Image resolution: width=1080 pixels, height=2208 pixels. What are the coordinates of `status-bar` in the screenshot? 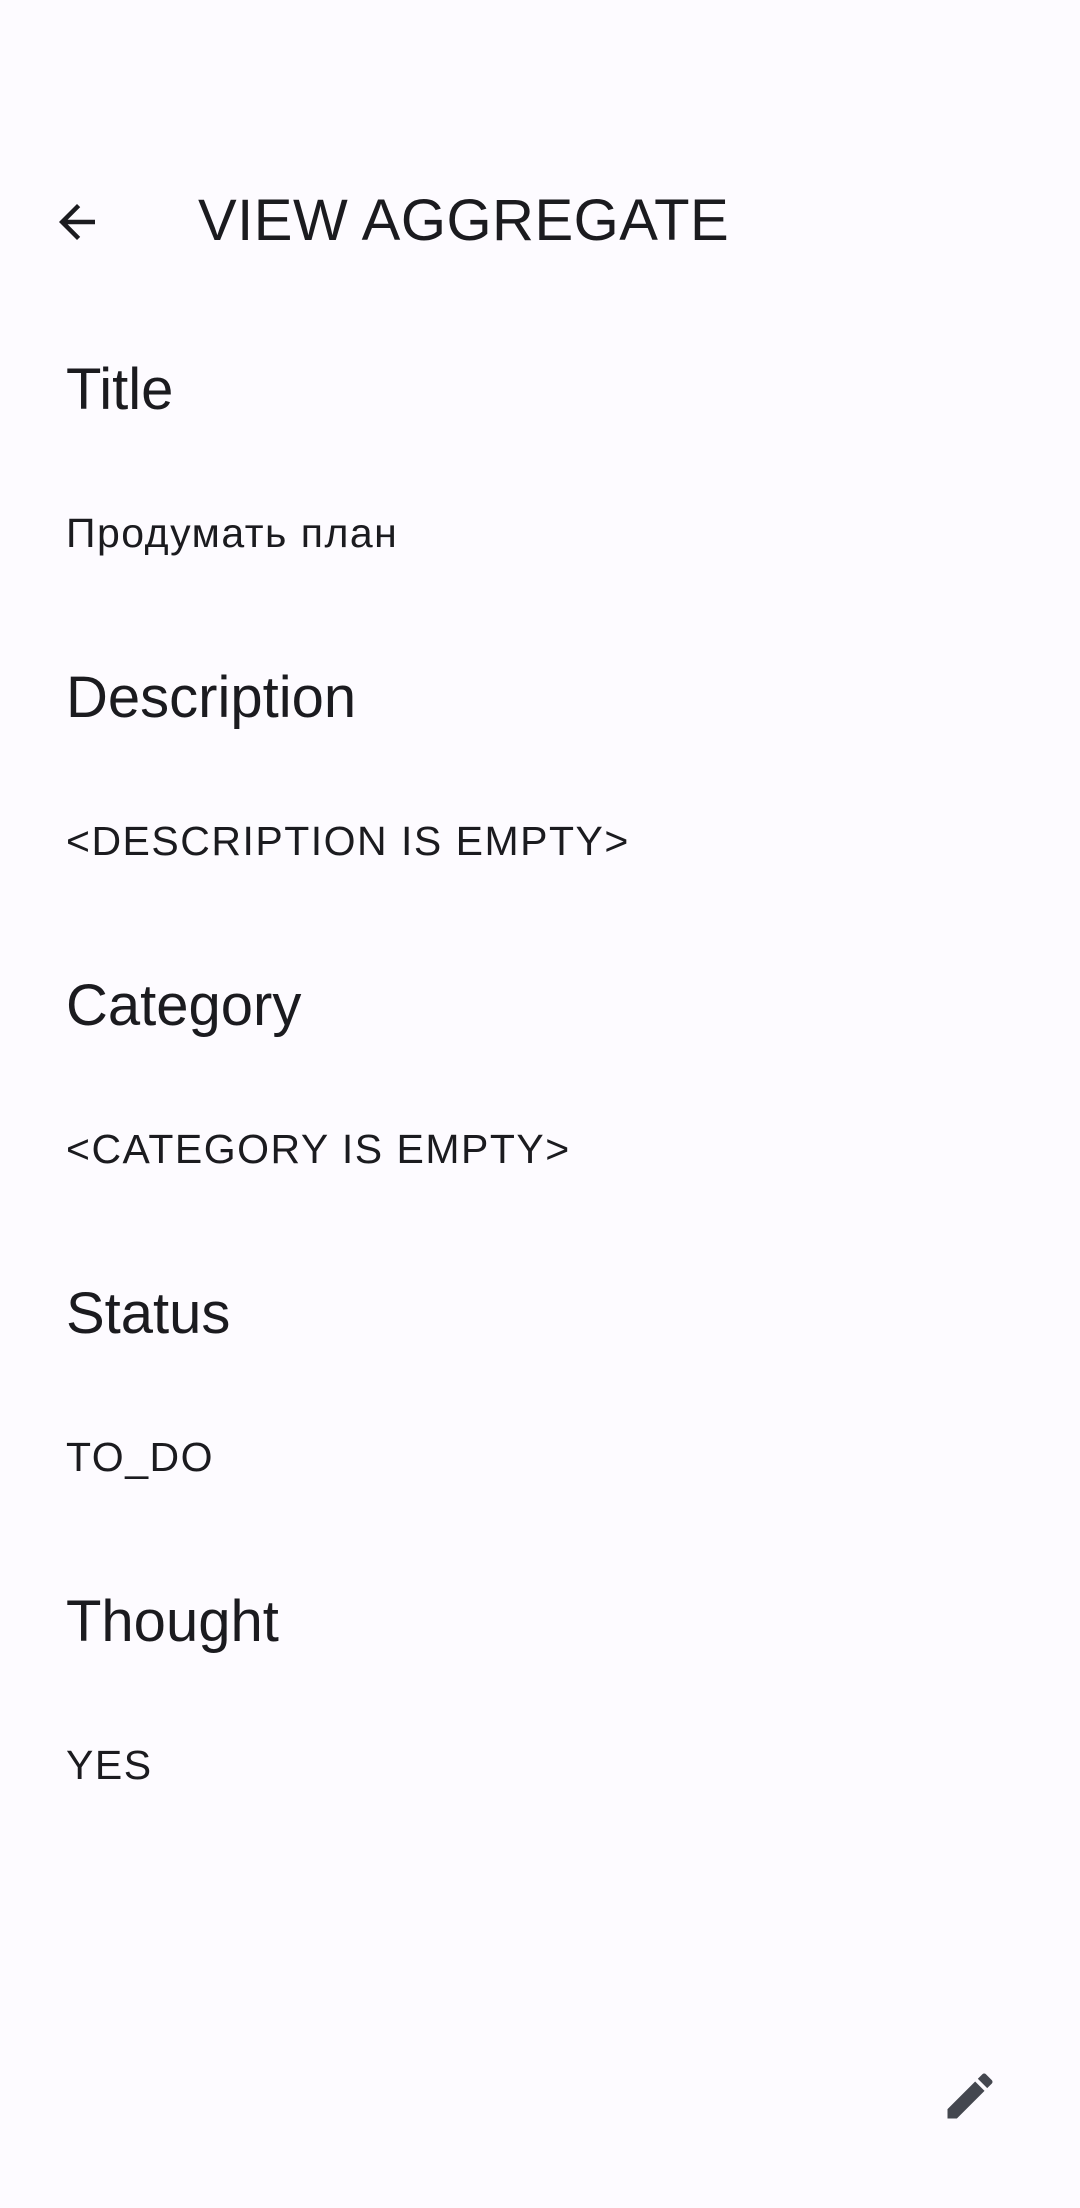 It's located at (540, 60).